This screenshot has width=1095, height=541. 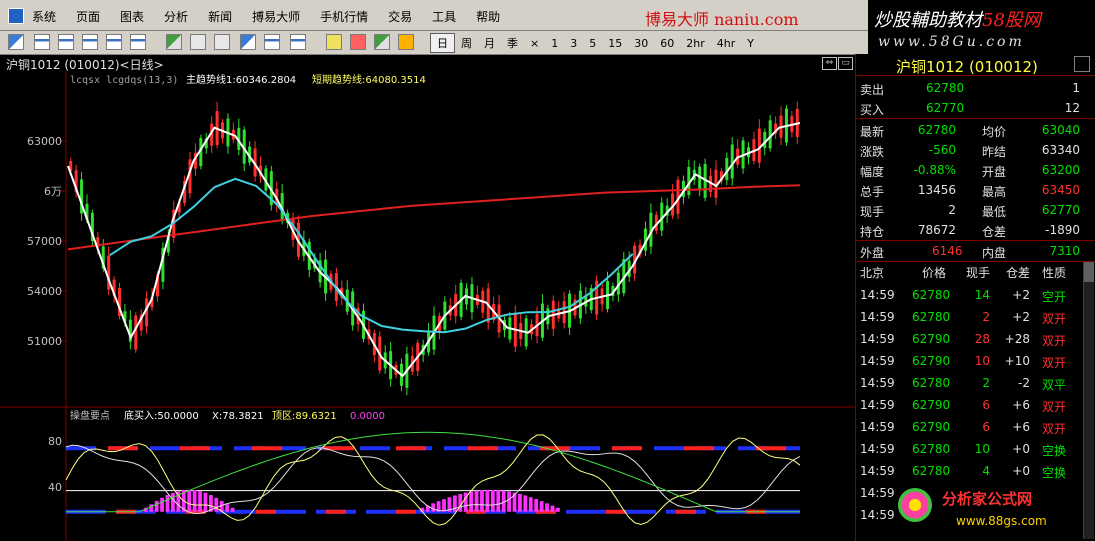 I want to click on draw-icon, so click(x=334, y=42).